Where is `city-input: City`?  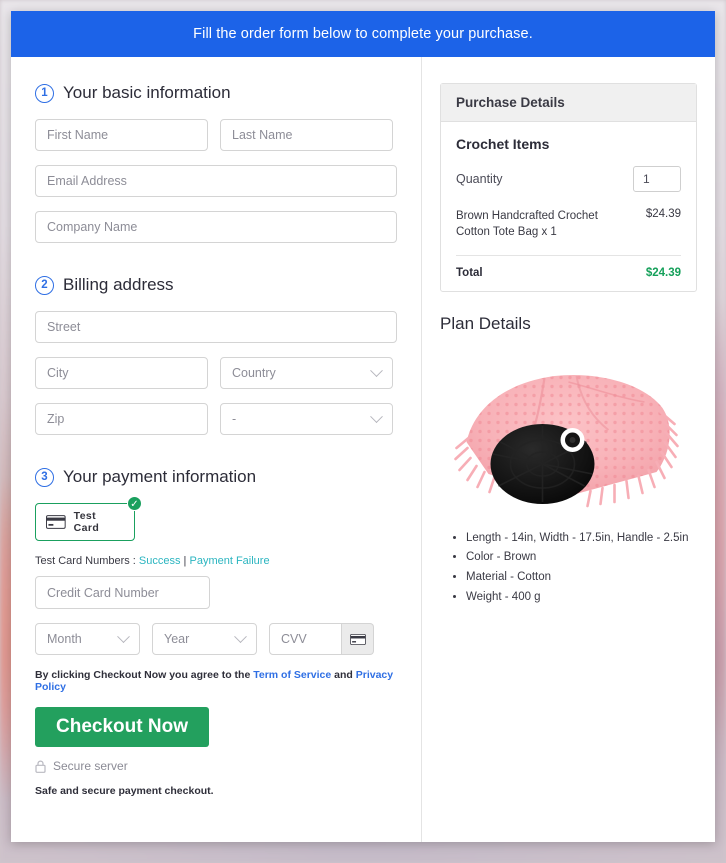 city-input: City is located at coordinates (121, 373).